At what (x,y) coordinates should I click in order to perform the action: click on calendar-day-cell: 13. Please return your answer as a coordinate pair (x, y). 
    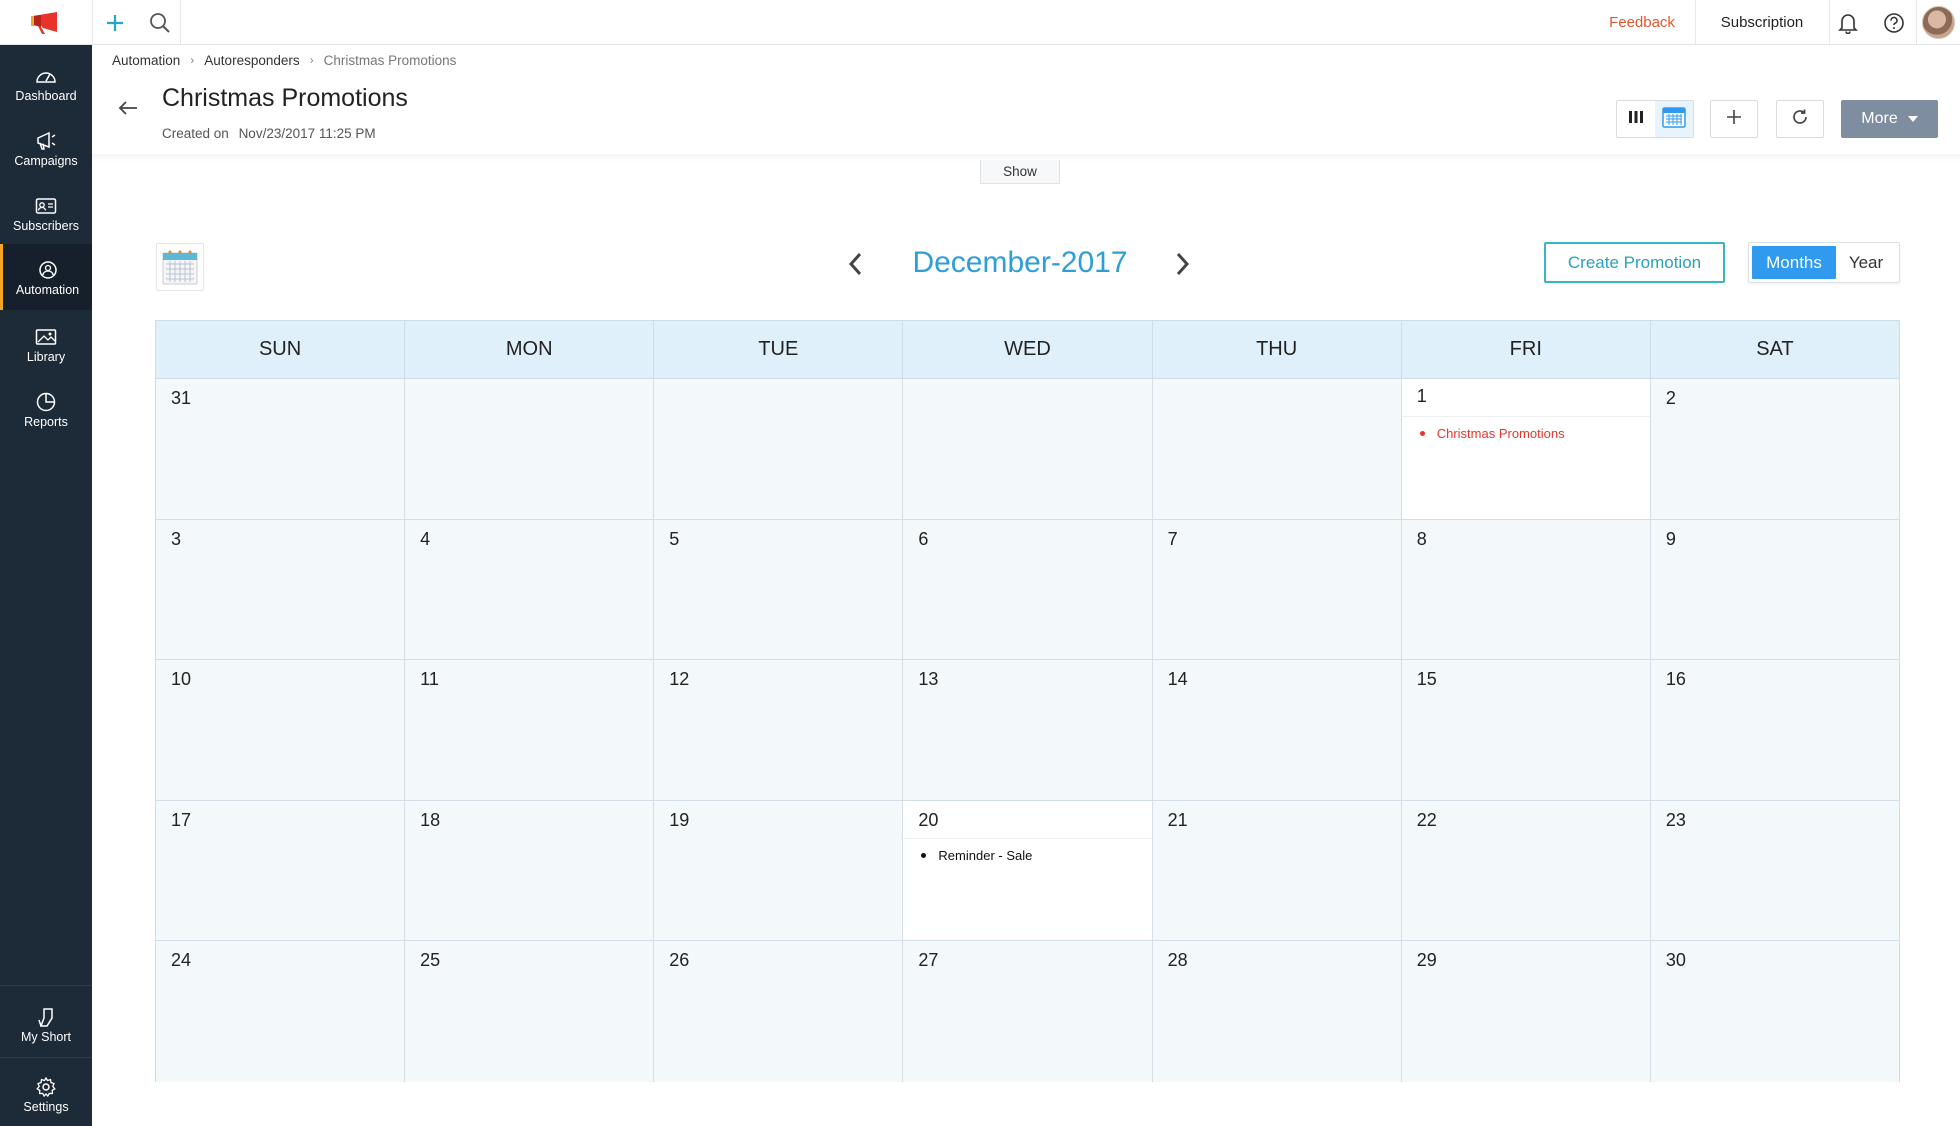
    Looking at the image, I should click on (1028, 730).